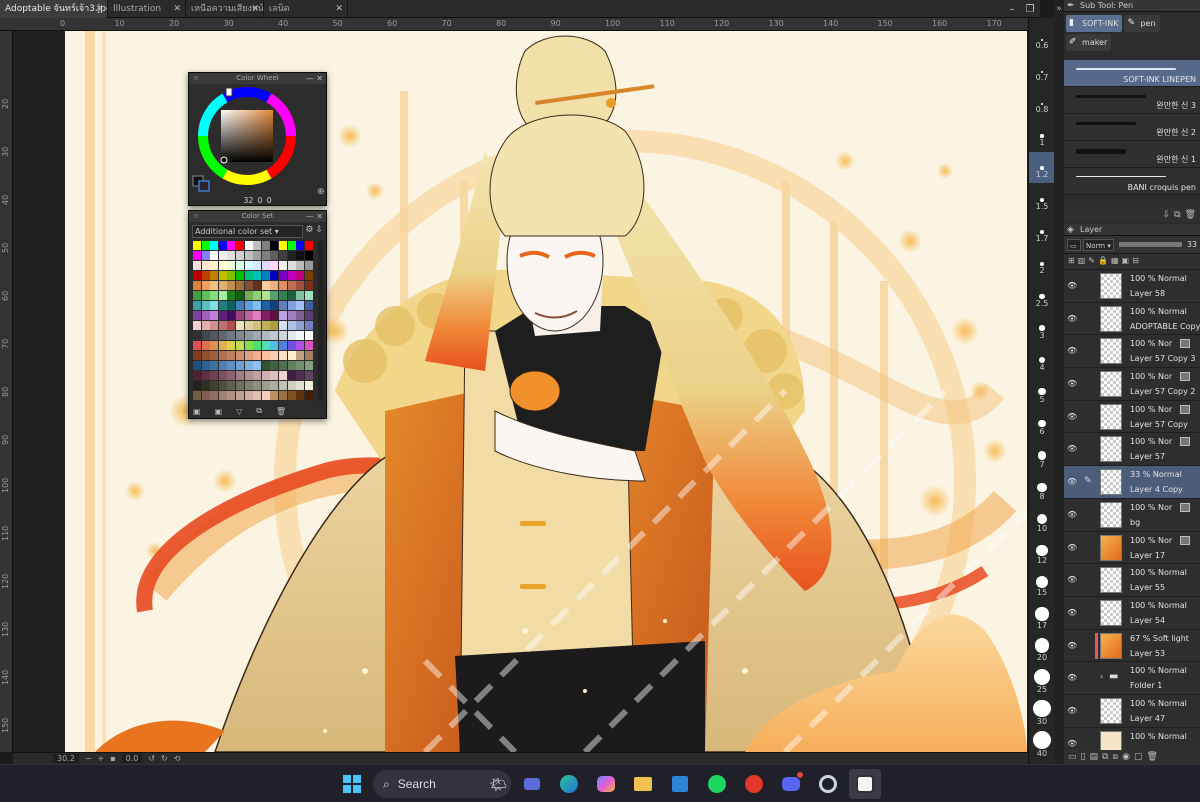 This screenshot has width=1200, height=802. I want to click on brush-item: 완만한 신 3, so click(1132, 100).